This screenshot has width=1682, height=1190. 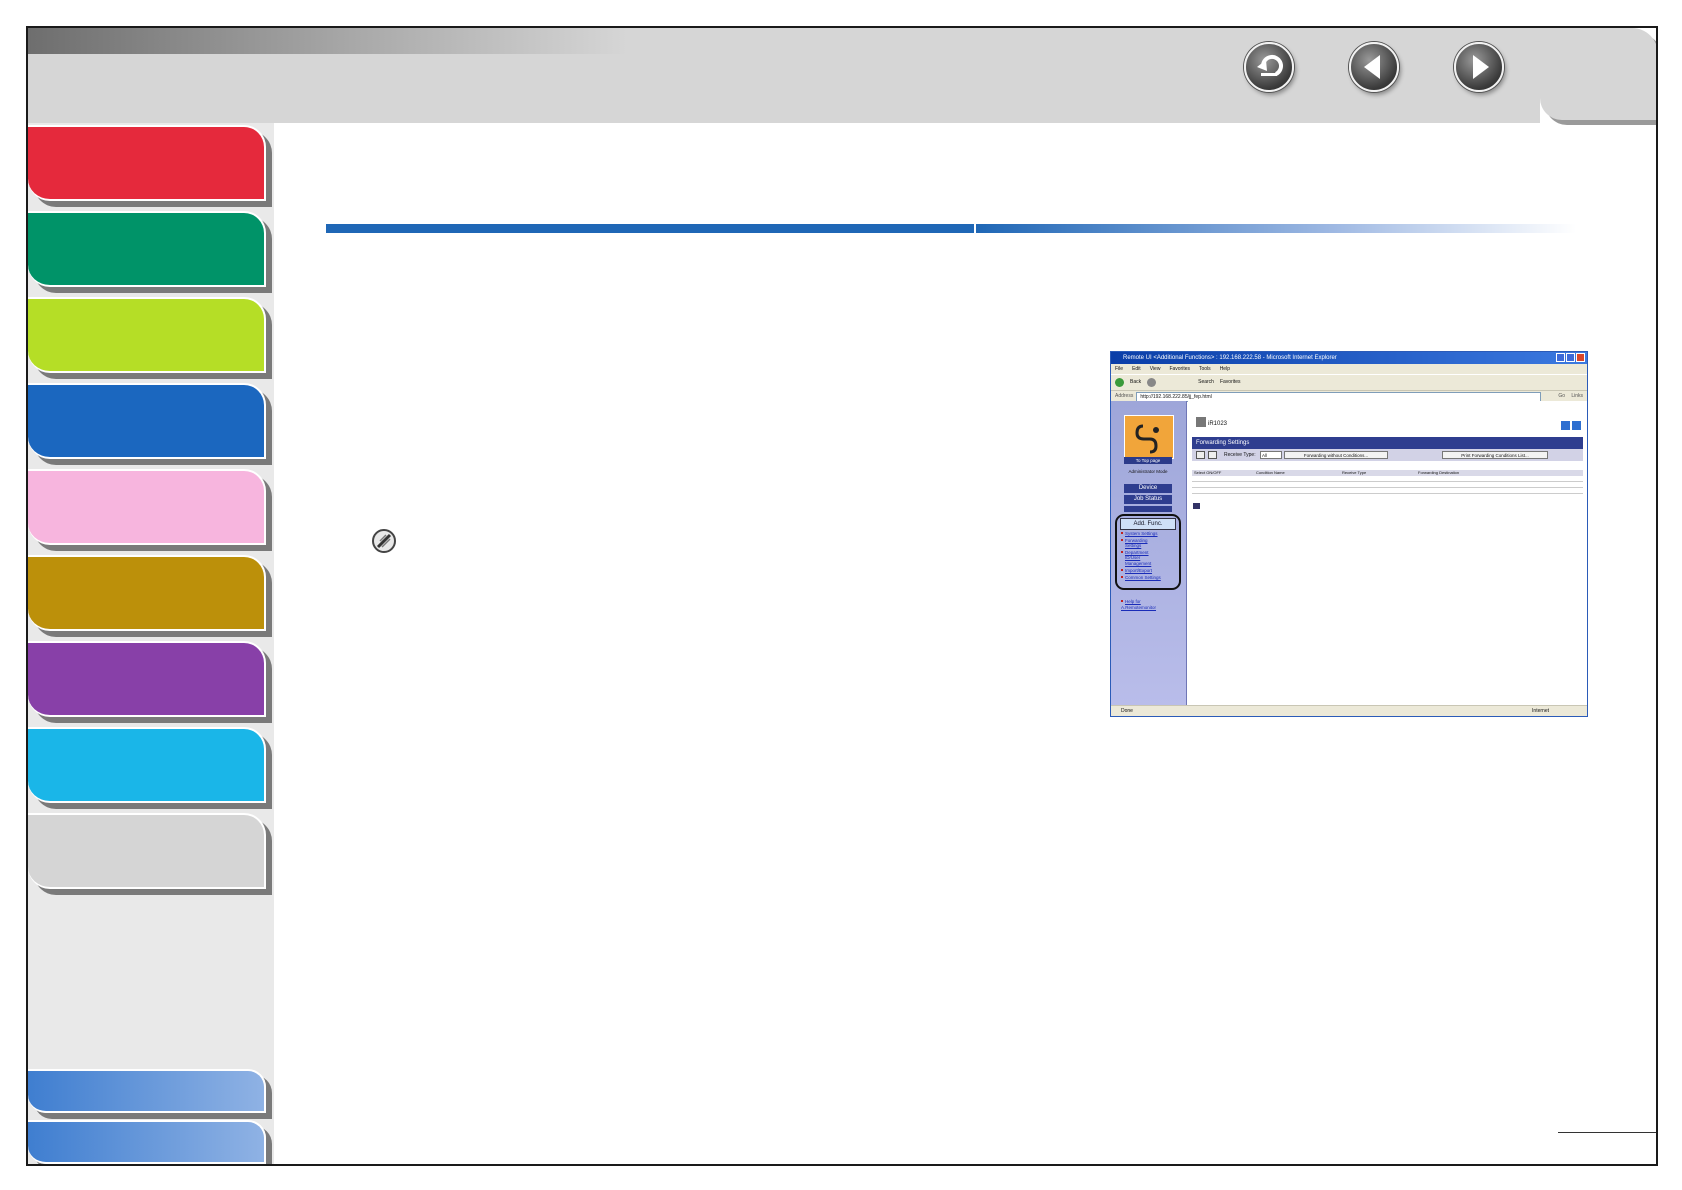 What do you see at coordinates (1155, 369) in the screenshot?
I see `menu-view: View` at bounding box center [1155, 369].